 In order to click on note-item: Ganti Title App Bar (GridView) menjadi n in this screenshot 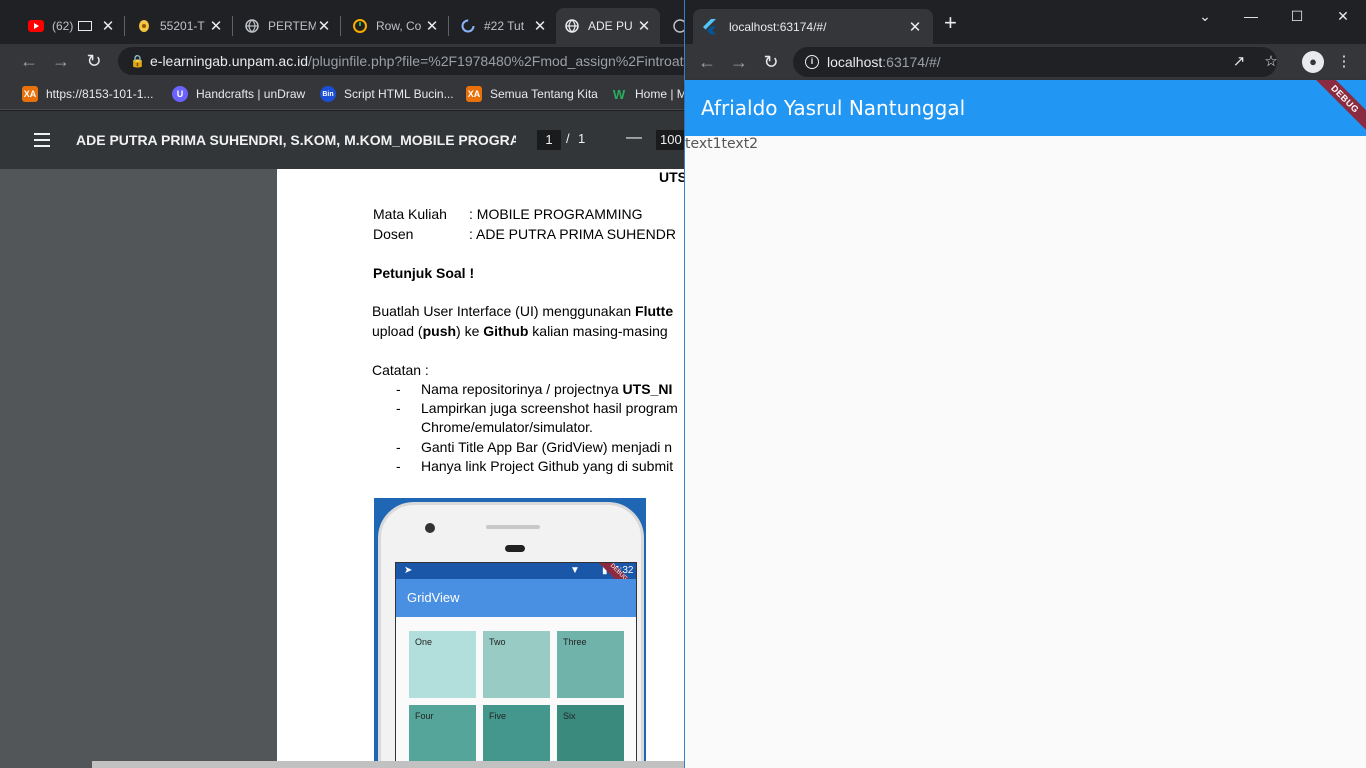, I will do `click(547, 447)`.